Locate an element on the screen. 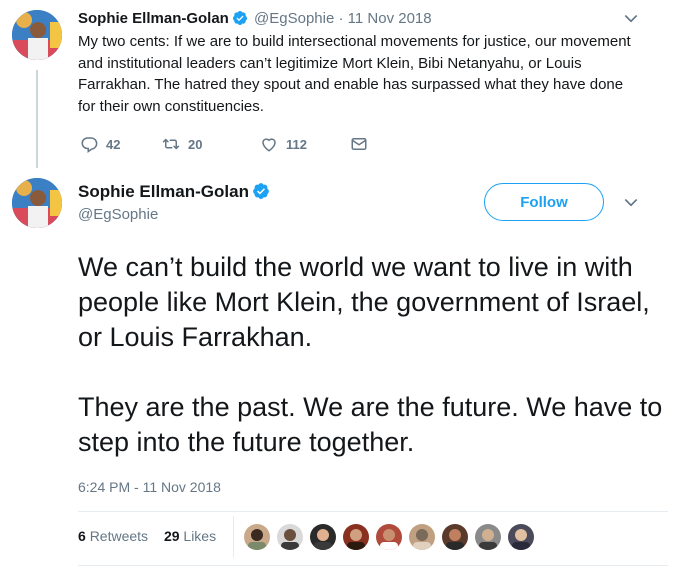  retweets-label: Retweets is located at coordinates (119, 536).